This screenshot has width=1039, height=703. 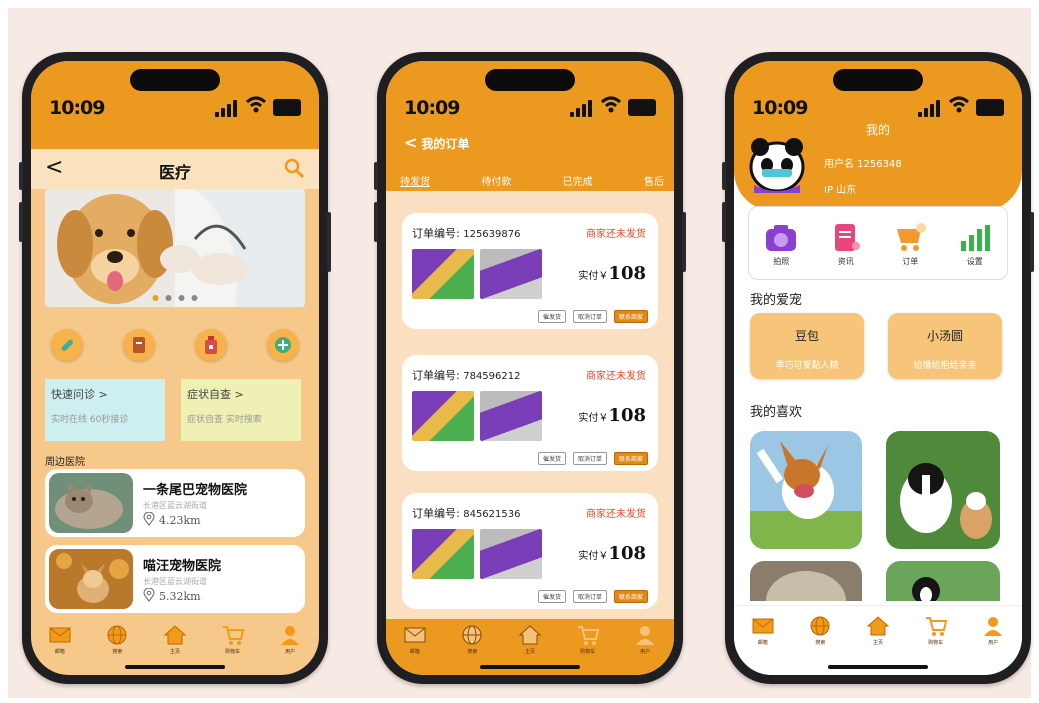 What do you see at coordinates (820, 626) in the screenshot?
I see `globe-icon` at bounding box center [820, 626].